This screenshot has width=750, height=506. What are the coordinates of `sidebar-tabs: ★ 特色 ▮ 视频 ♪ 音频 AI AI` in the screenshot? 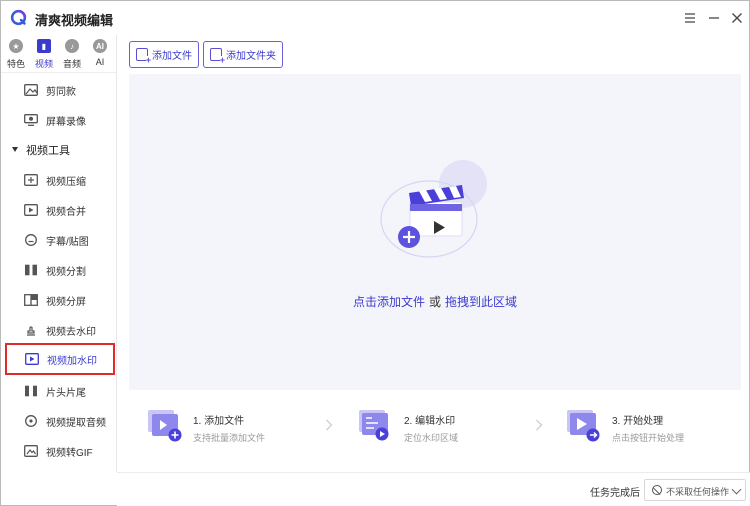 It's located at (59, 54).